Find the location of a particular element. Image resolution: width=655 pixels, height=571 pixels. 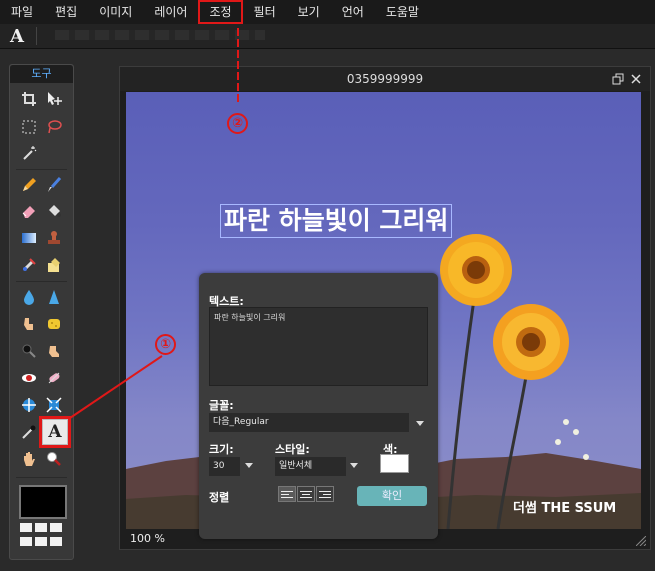

pencil-icon is located at coordinates (29, 185).